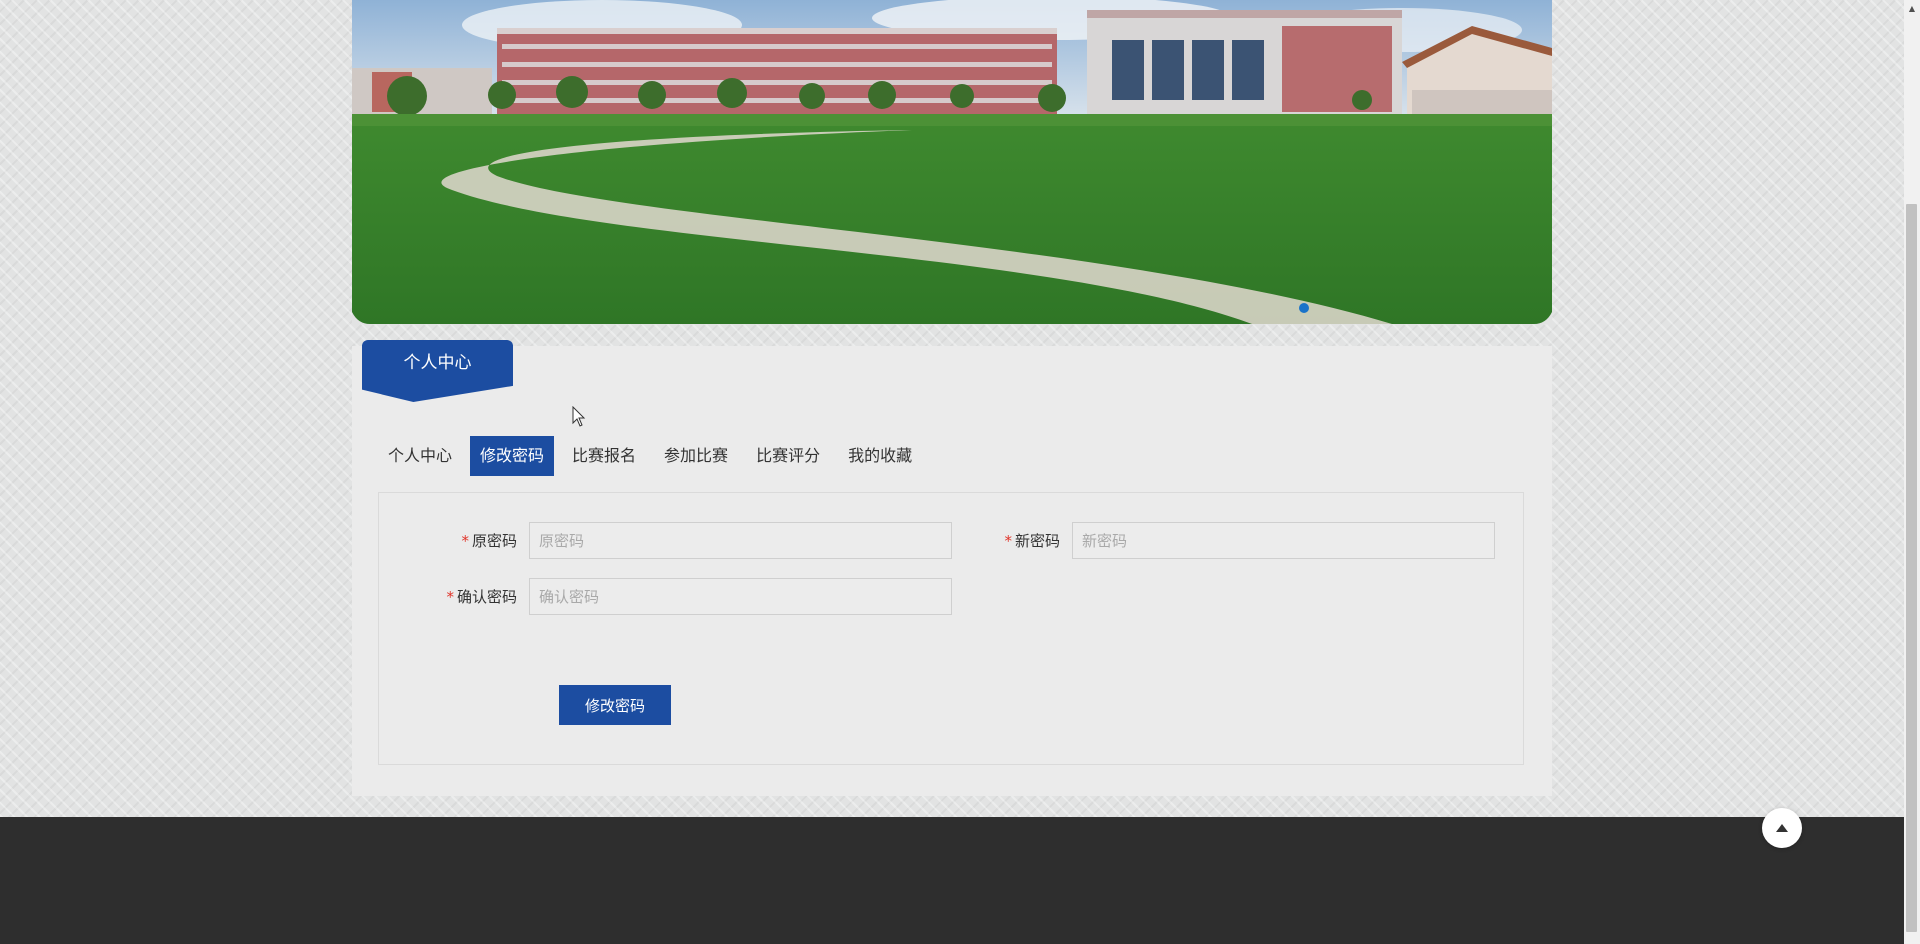 This screenshot has height=944, width=1920. Describe the element at coordinates (512, 456) in the screenshot. I see `tab-change-password: 修改密码` at that location.